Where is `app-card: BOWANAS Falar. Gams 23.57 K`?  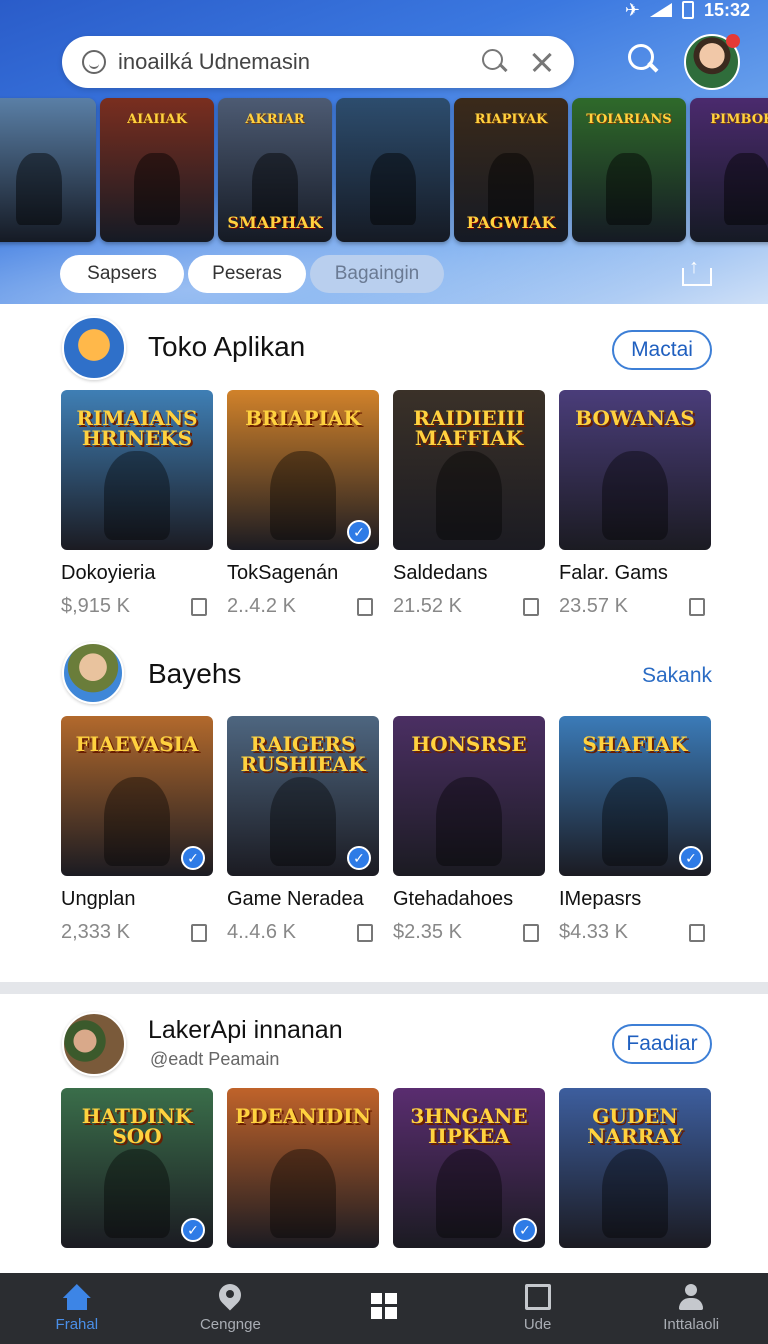
app-card: BOWANAS Falar. Gams 23.57 K is located at coordinates (635, 504).